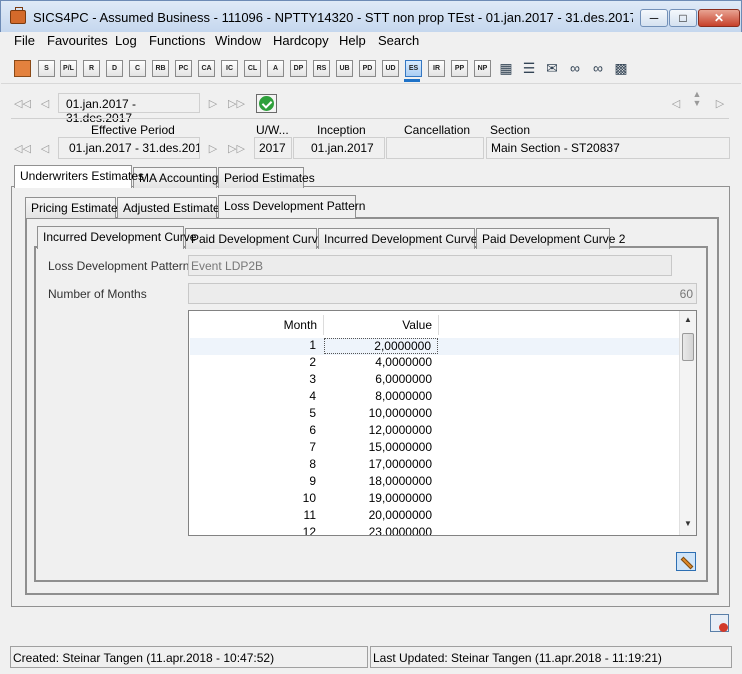  What do you see at coordinates (390, 68) in the screenshot?
I see `toolbar-button-ud: UD` at bounding box center [390, 68].